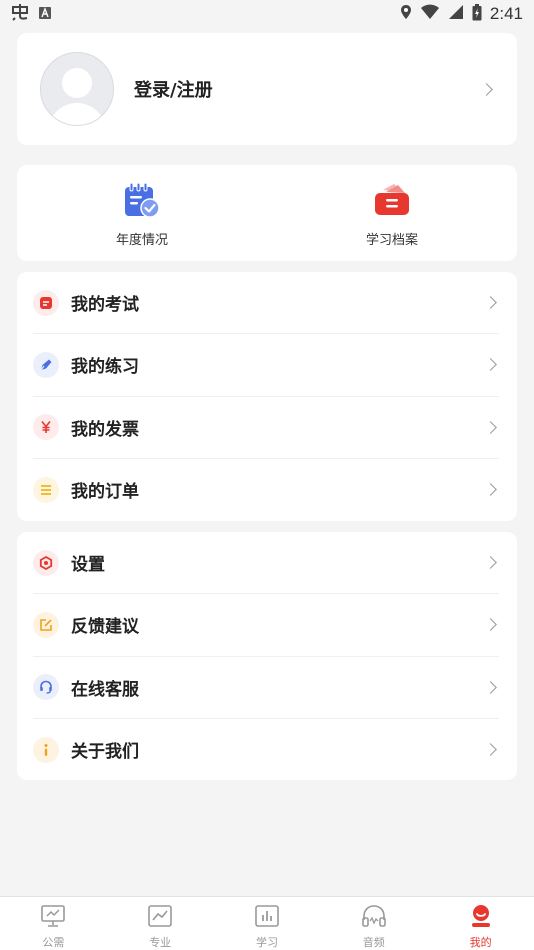 This screenshot has height=950, width=534. I want to click on calendar-check-icon, so click(142, 202).